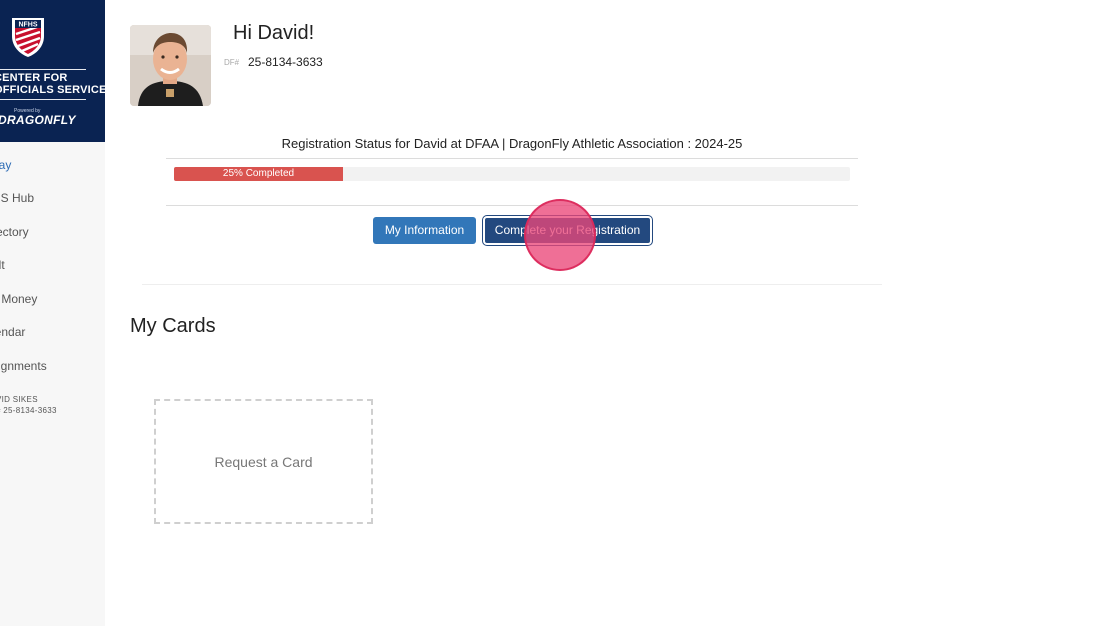 This screenshot has height=626, width=1120. Describe the element at coordinates (43, 69) in the screenshot. I see `brand-divider` at that location.